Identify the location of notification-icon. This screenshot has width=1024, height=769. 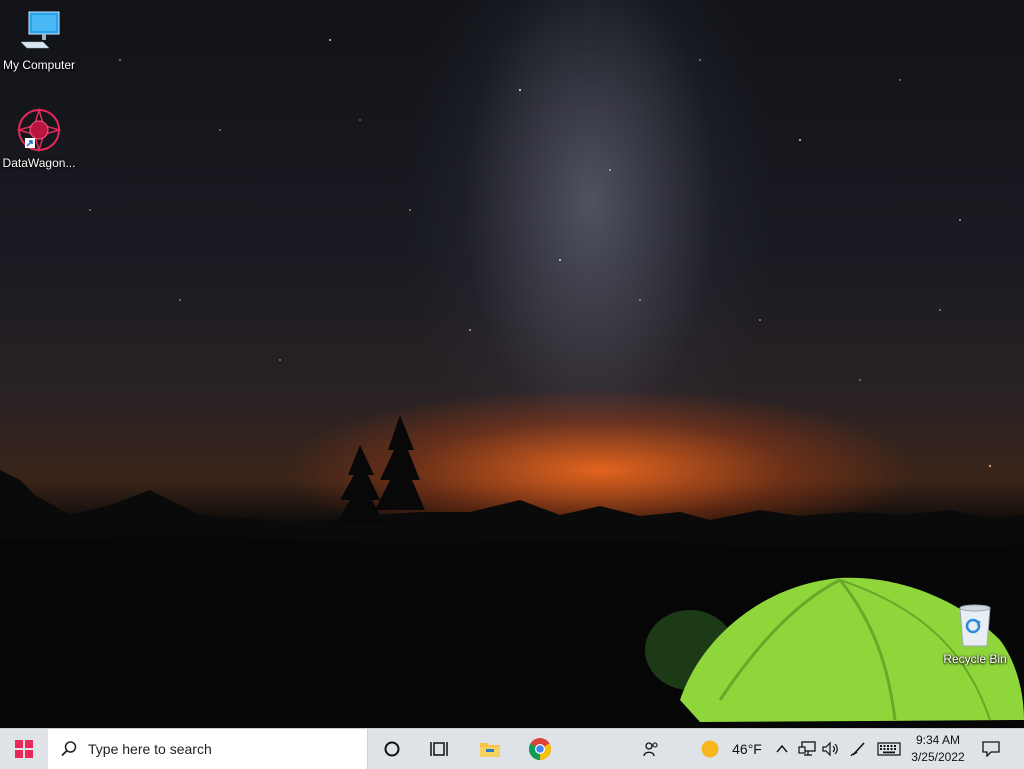
(991, 749).